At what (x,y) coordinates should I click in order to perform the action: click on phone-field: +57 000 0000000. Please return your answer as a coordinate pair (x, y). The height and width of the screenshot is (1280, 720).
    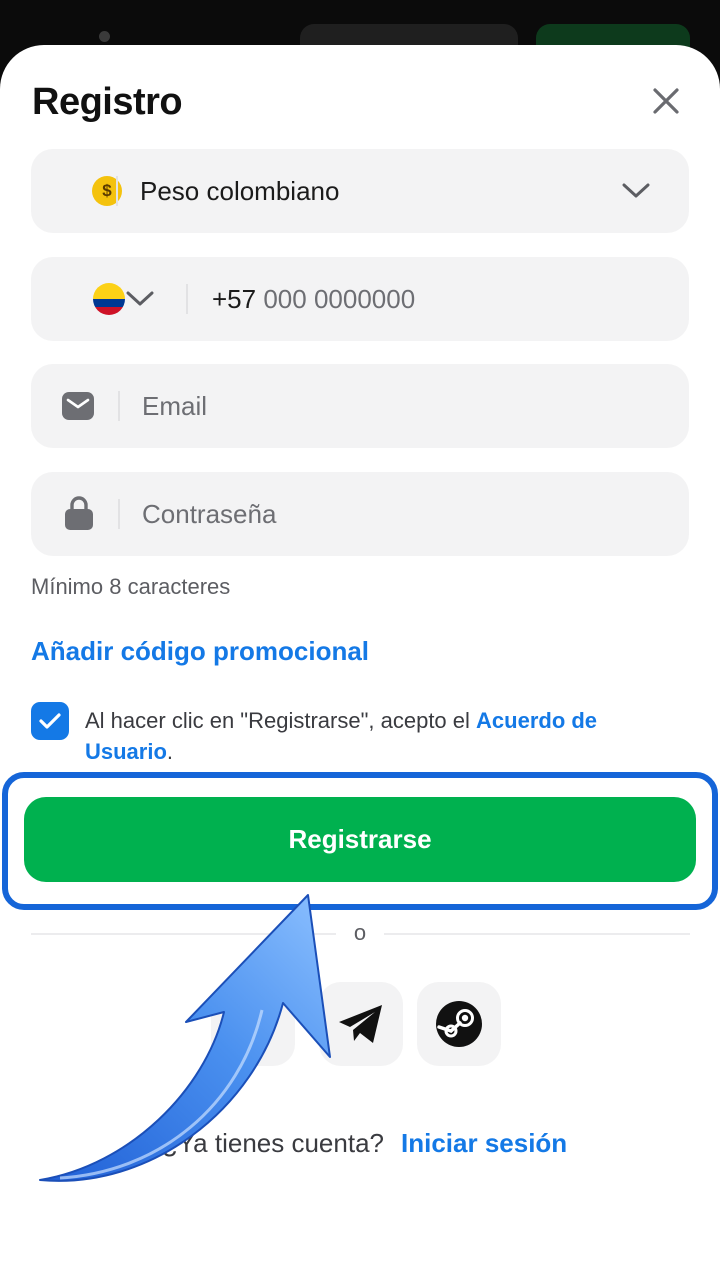
    Looking at the image, I should click on (360, 299).